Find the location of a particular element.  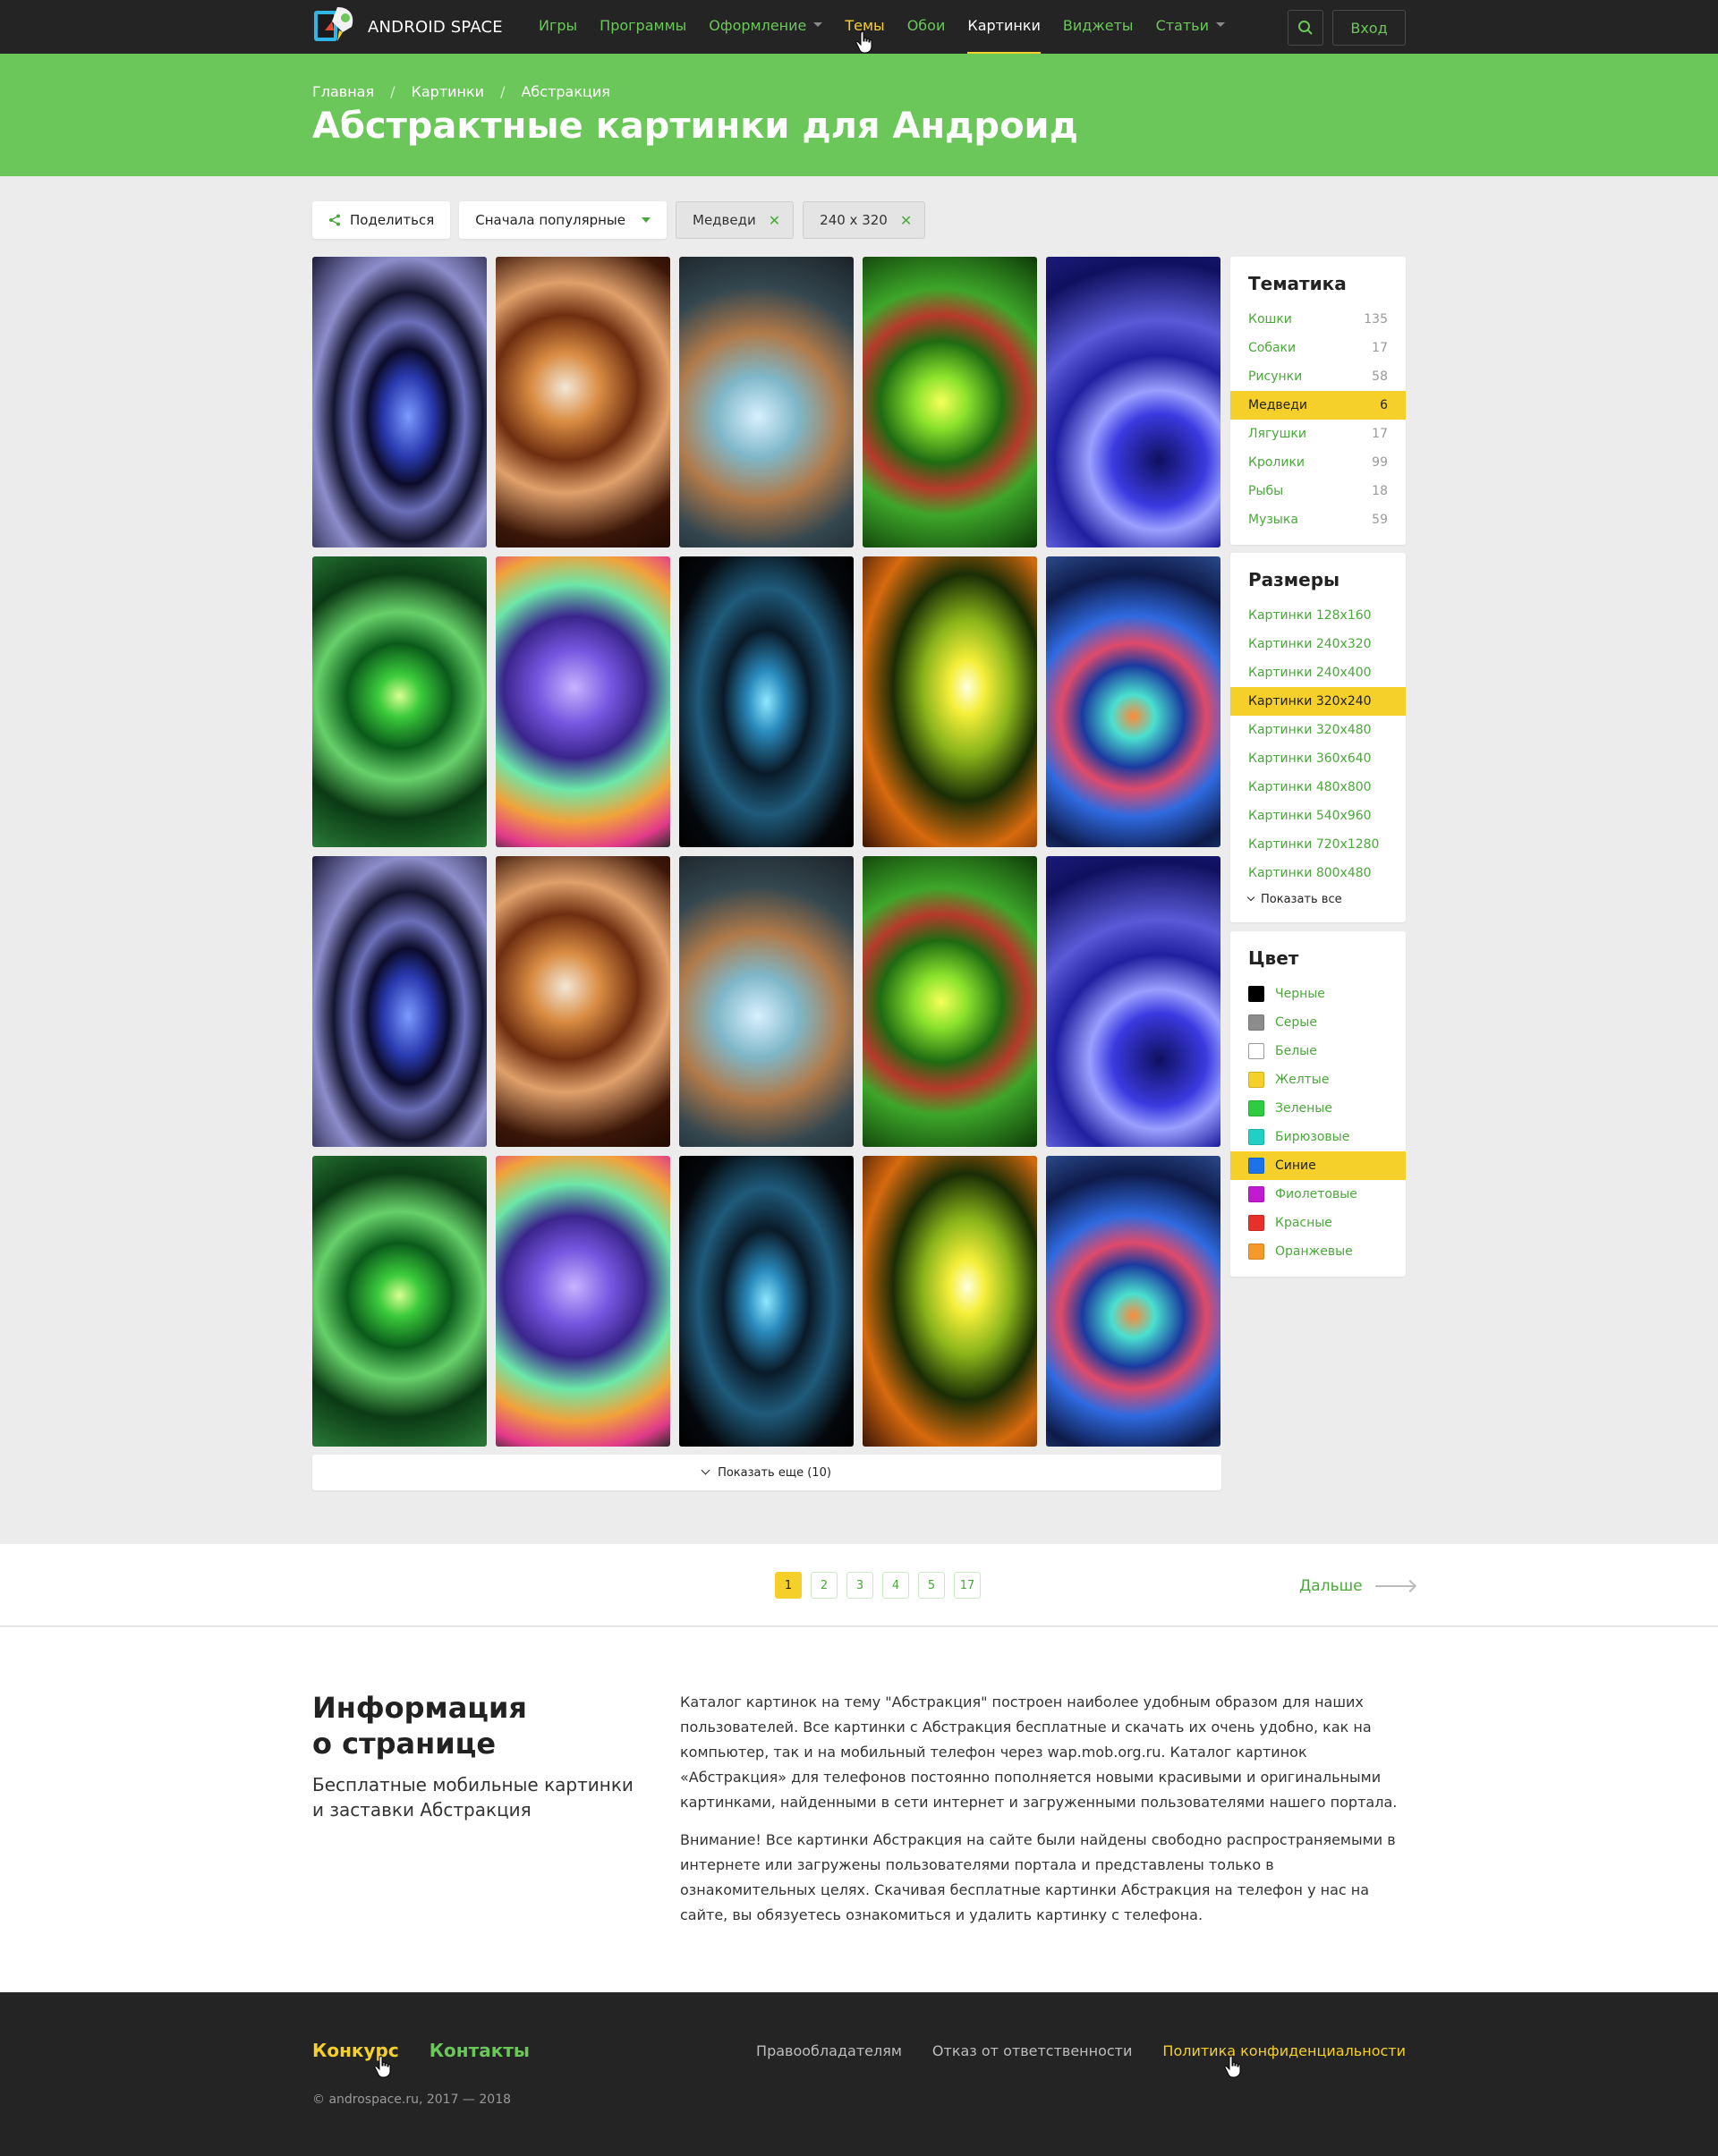

next-page-link: Дальше is located at coordinates (1357, 1586).